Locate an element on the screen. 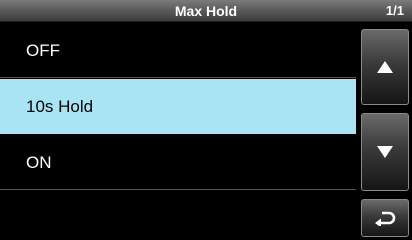 This screenshot has width=412, height=240. list-item-label: 10s Hold is located at coordinates (60, 106).